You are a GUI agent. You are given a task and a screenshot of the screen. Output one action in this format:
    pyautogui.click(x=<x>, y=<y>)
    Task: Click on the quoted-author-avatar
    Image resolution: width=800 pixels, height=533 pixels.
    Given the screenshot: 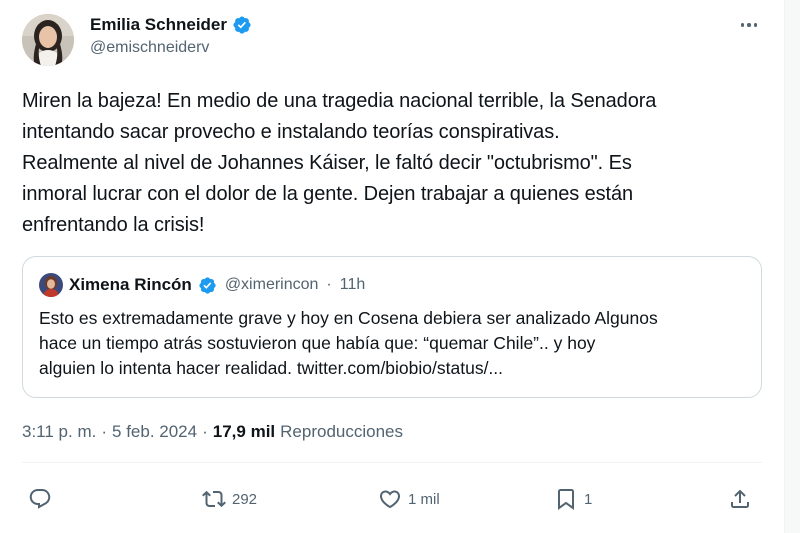 What is the action you would take?
    pyautogui.click(x=51, y=285)
    